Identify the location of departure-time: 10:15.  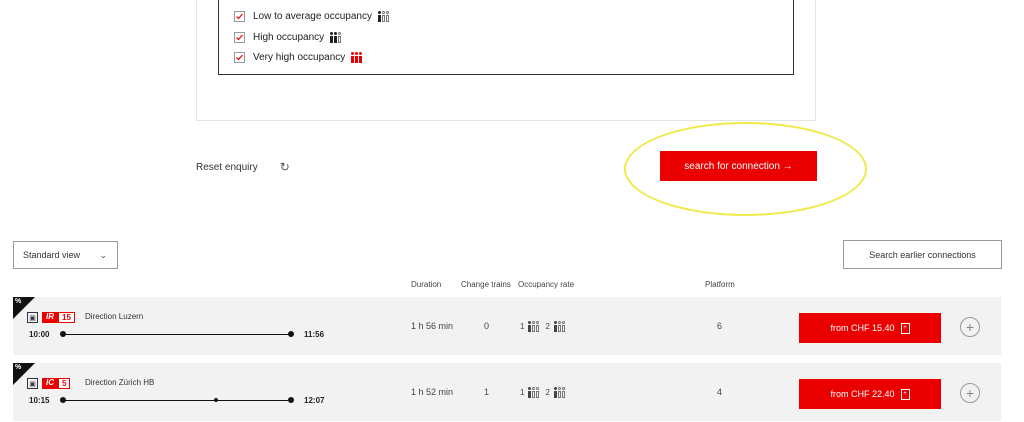
(39, 400).